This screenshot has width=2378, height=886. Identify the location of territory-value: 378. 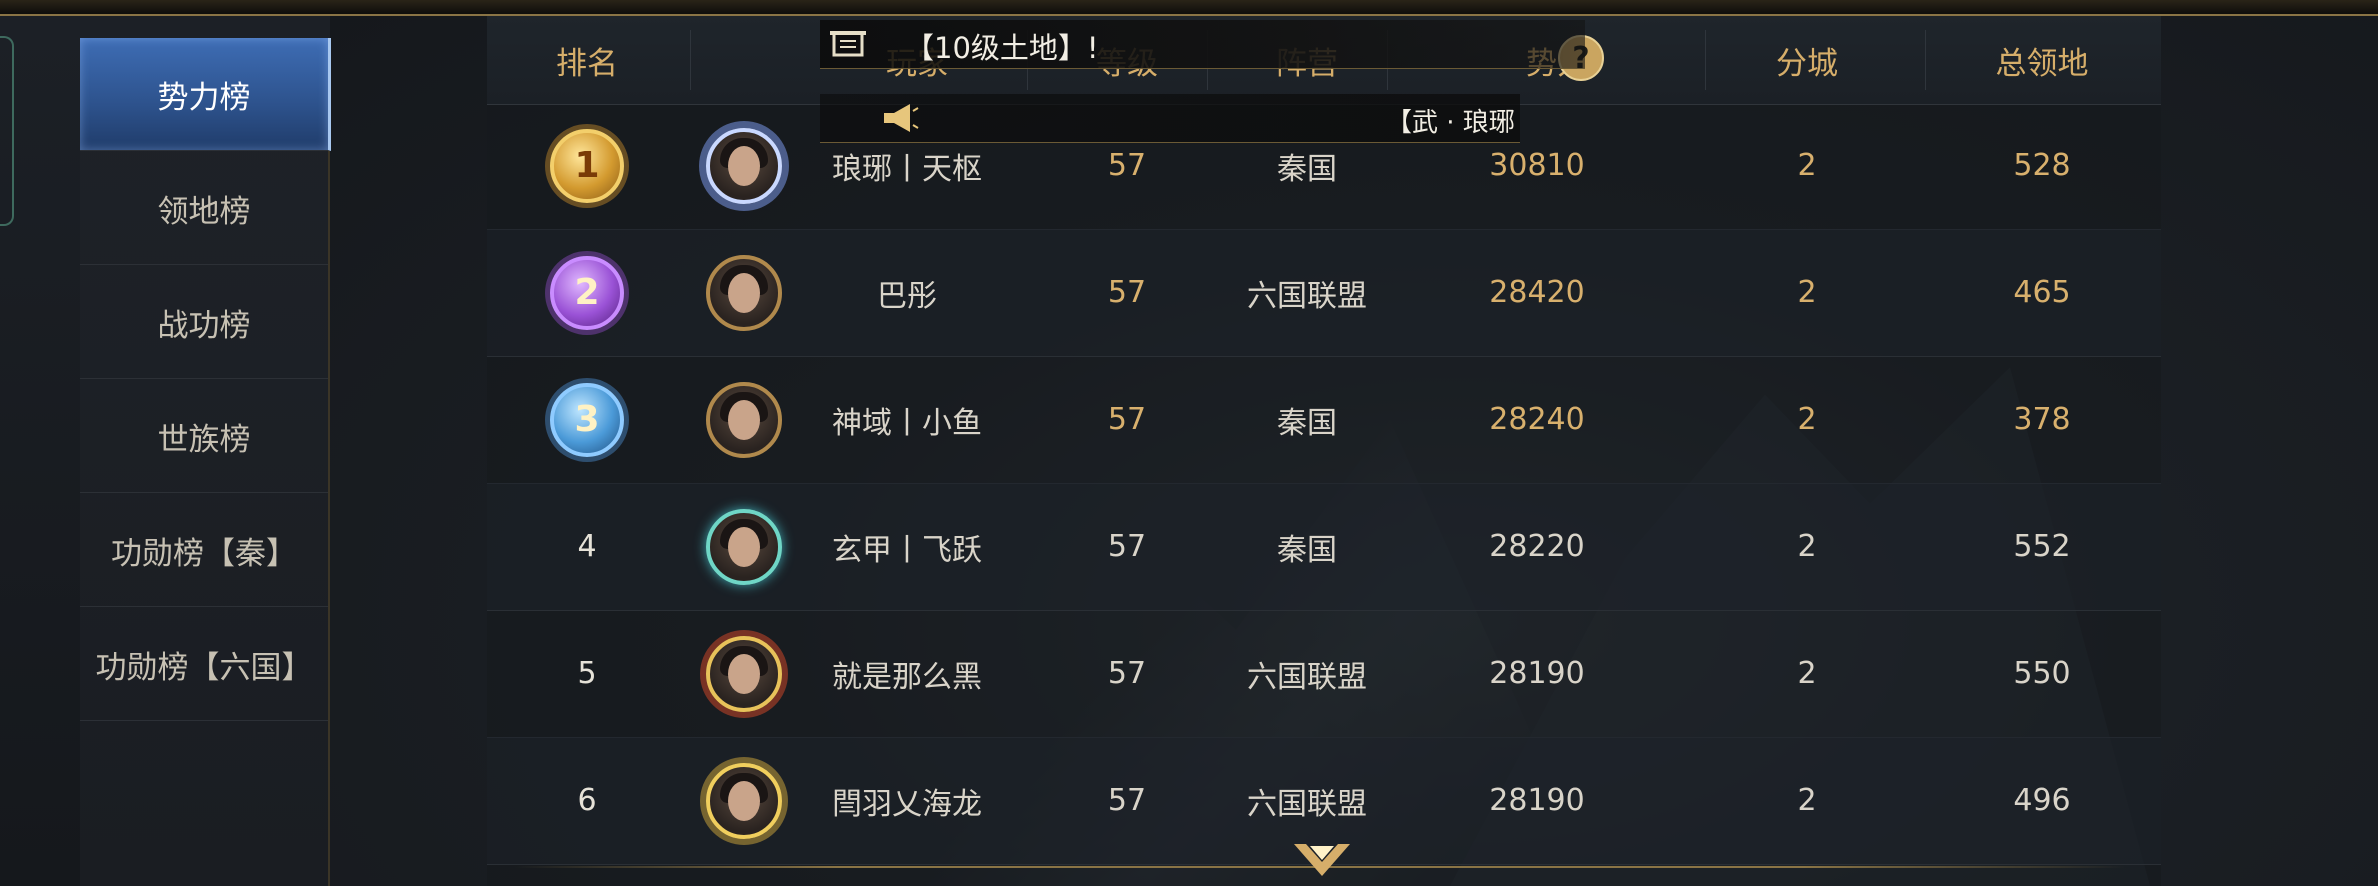
(2042, 419).